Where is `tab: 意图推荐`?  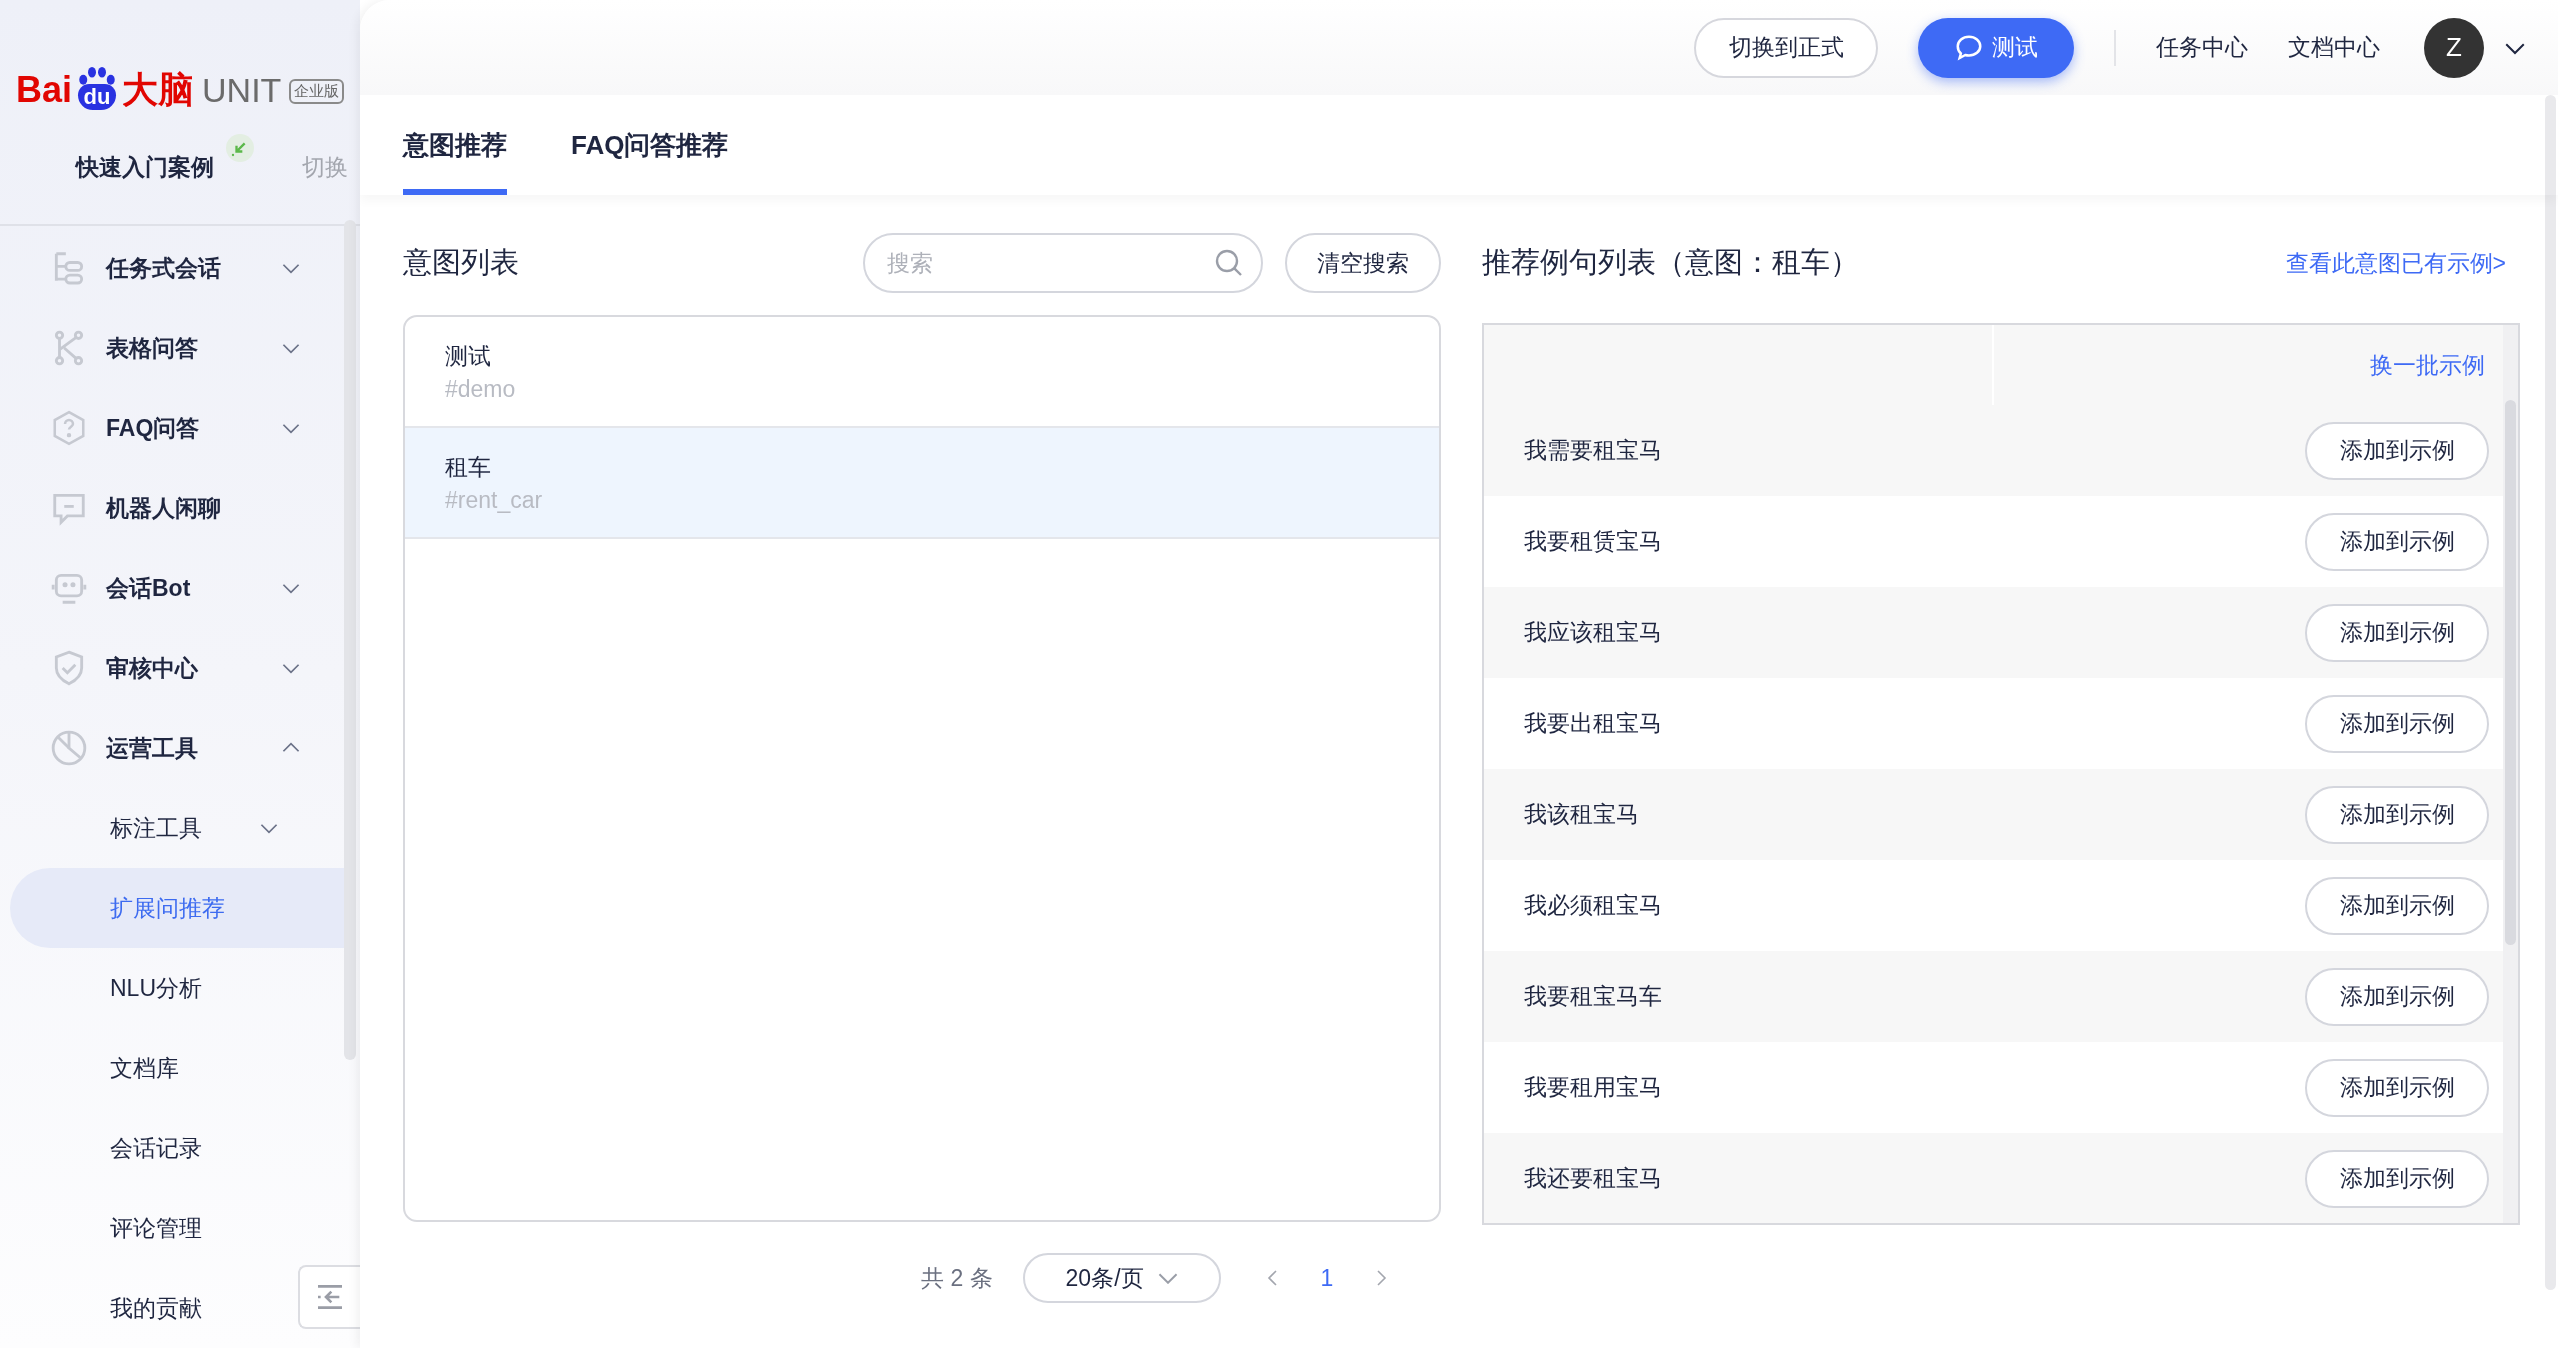
tab: 意图推荐 is located at coordinates (455, 145).